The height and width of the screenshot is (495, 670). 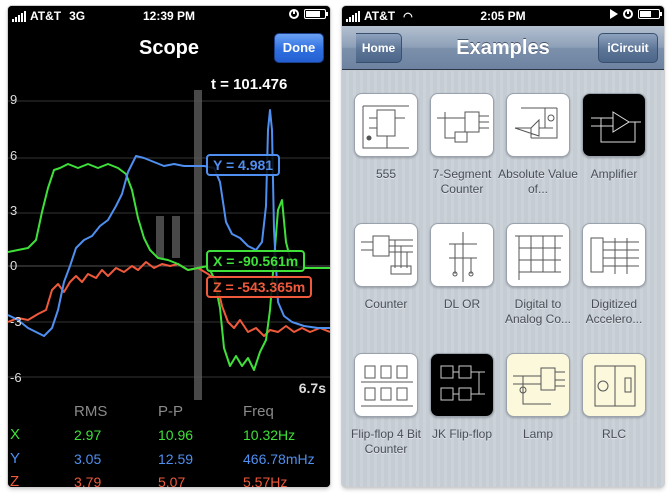 I want to click on rms-header: RMS, so click(x=91, y=411).